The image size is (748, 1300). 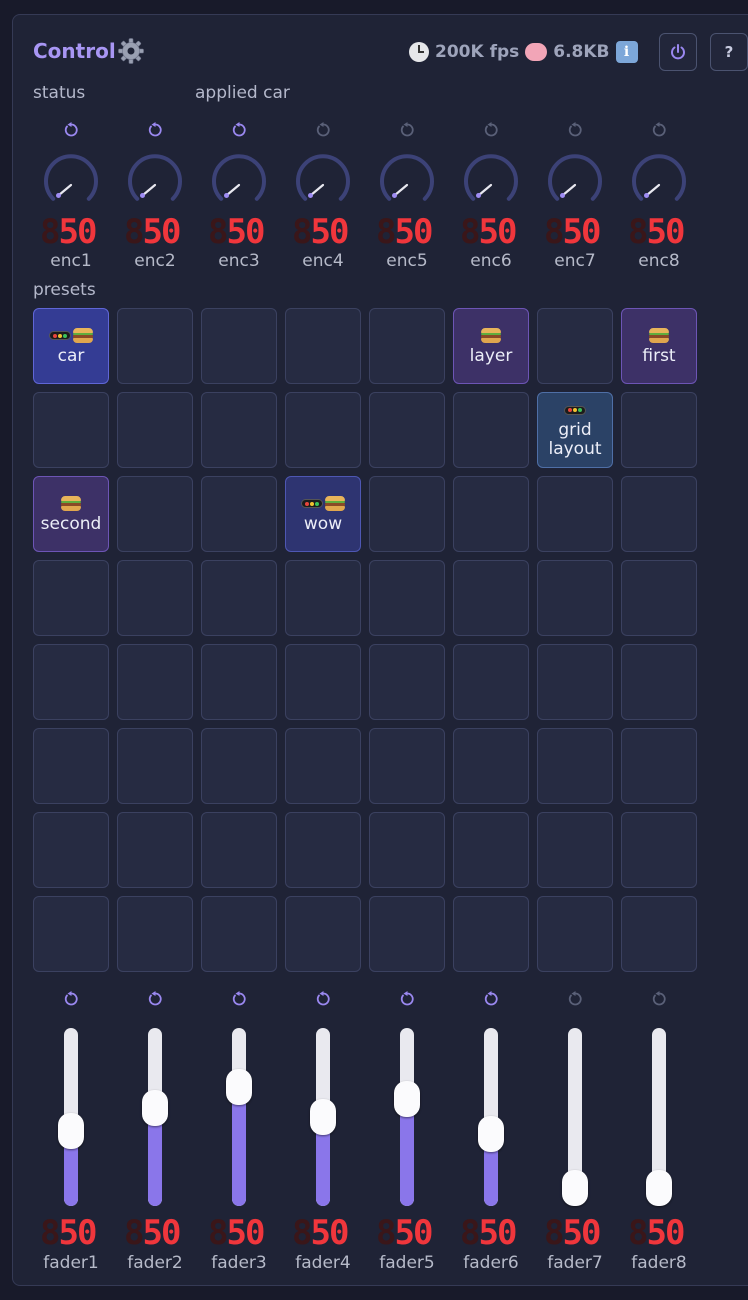 I want to click on power-button, so click(x=678, y=52).